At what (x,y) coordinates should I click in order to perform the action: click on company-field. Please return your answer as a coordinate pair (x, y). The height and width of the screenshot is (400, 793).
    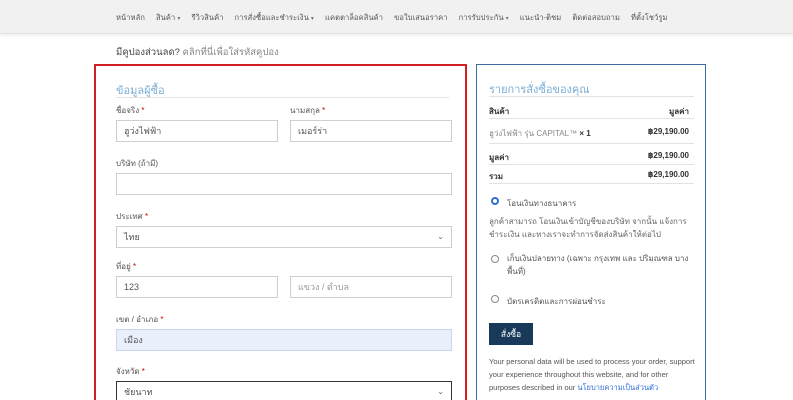
    Looking at the image, I should click on (284, 184).